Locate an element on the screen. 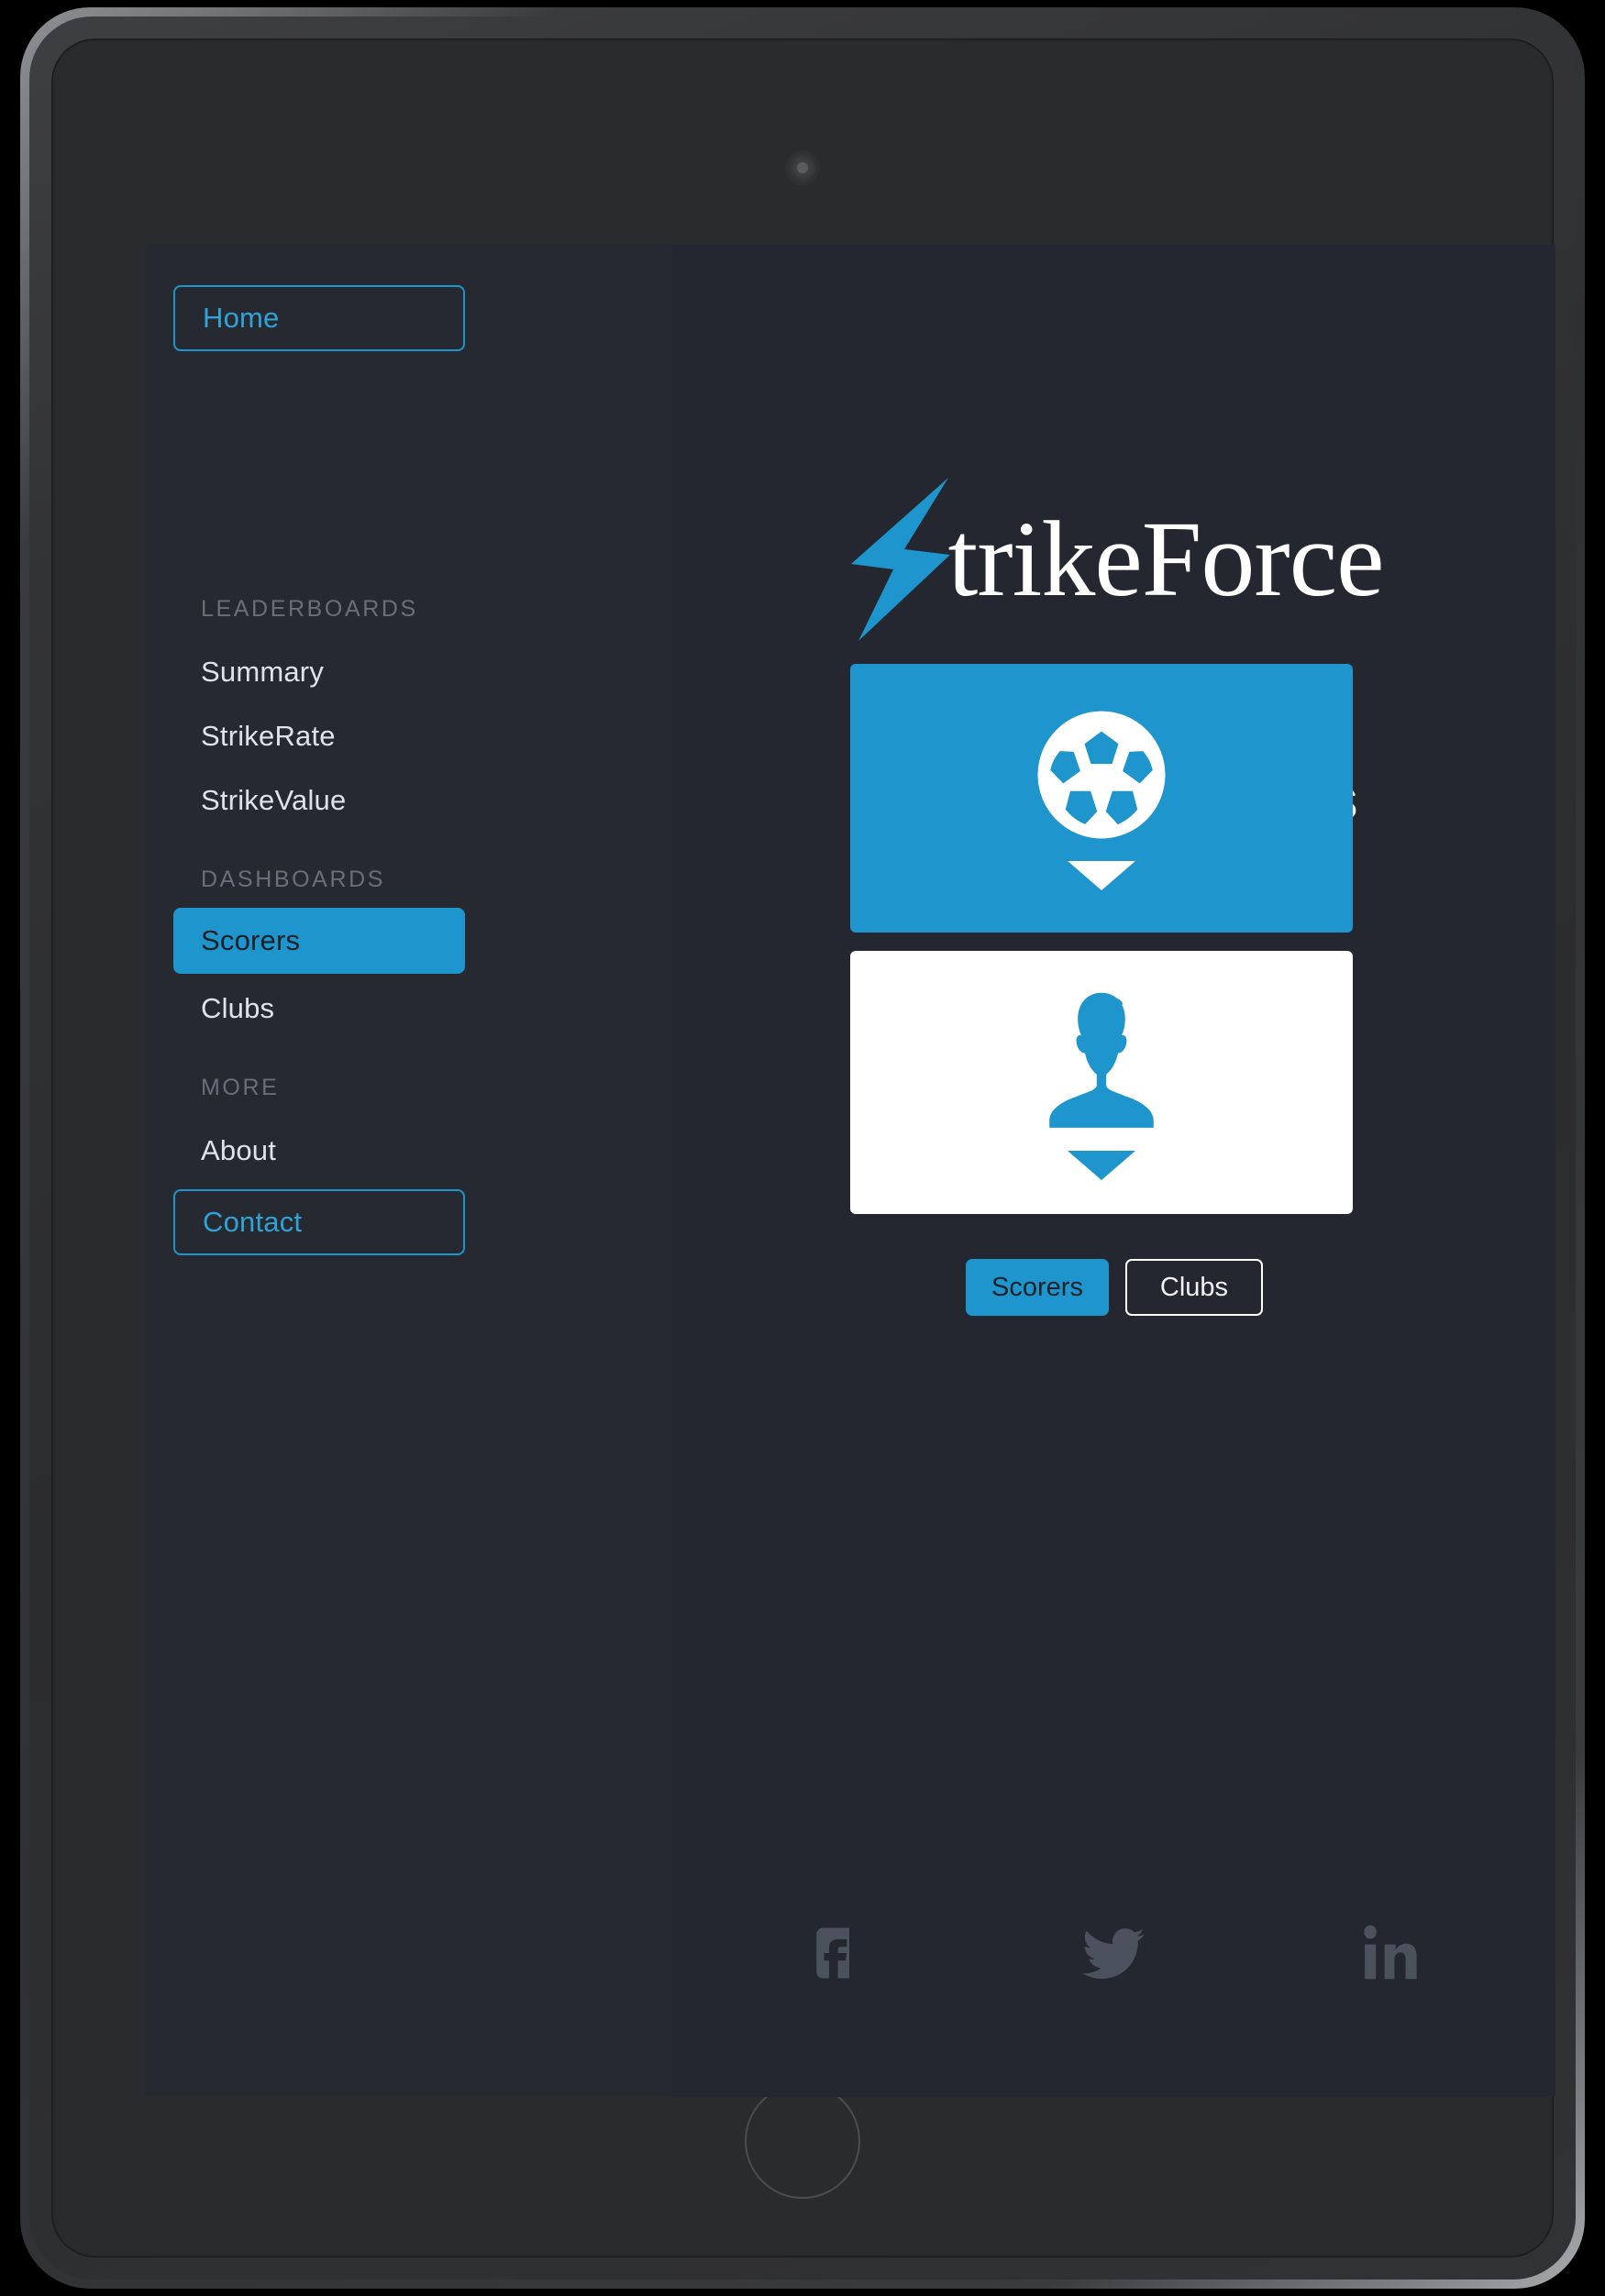  clubs-card is located at coordinates (1101, 1082).